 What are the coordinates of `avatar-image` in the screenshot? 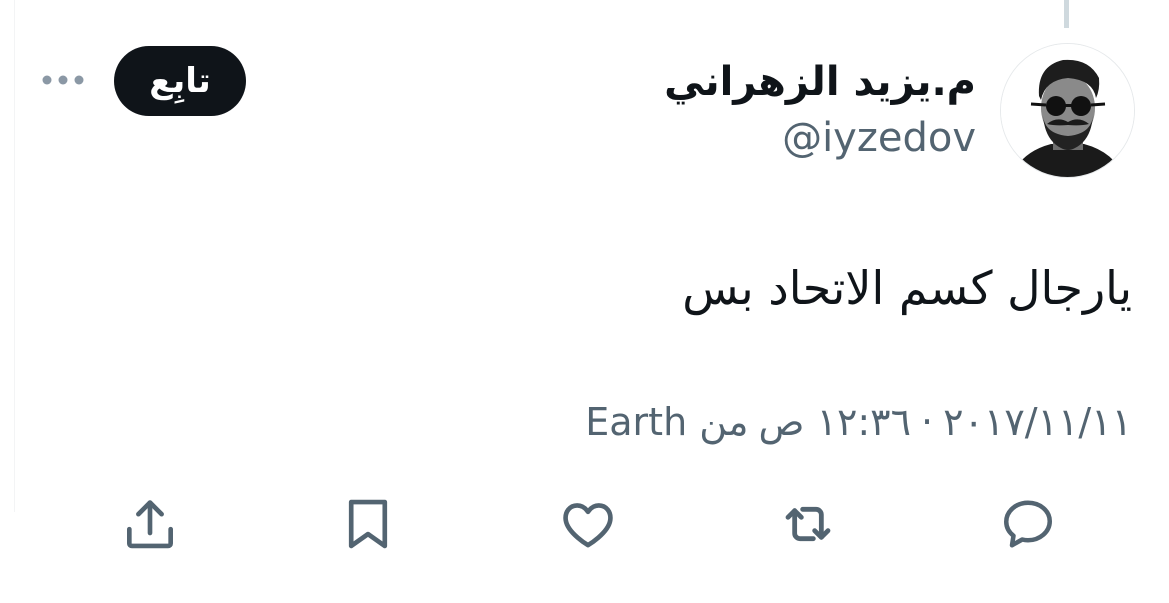 It's located at (1067, 110).